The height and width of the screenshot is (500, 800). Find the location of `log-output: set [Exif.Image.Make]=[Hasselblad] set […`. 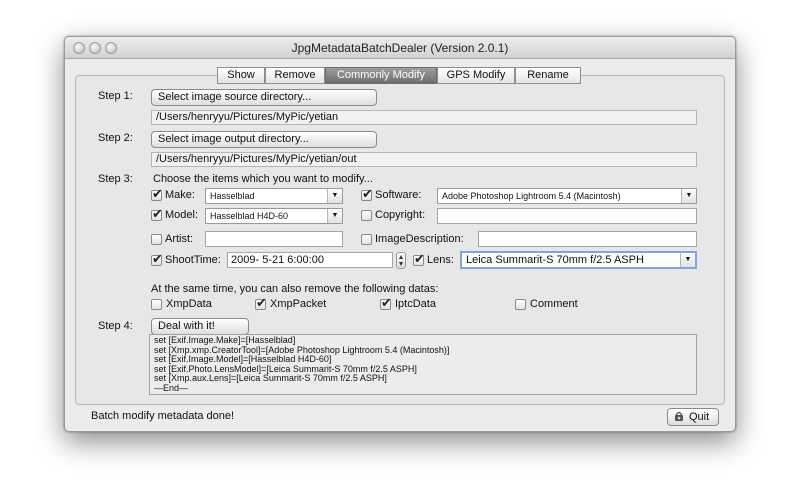

log-output: set [Exif.Image.Make]=[Hasselblad] set [… is located at coordinates (423, 364).